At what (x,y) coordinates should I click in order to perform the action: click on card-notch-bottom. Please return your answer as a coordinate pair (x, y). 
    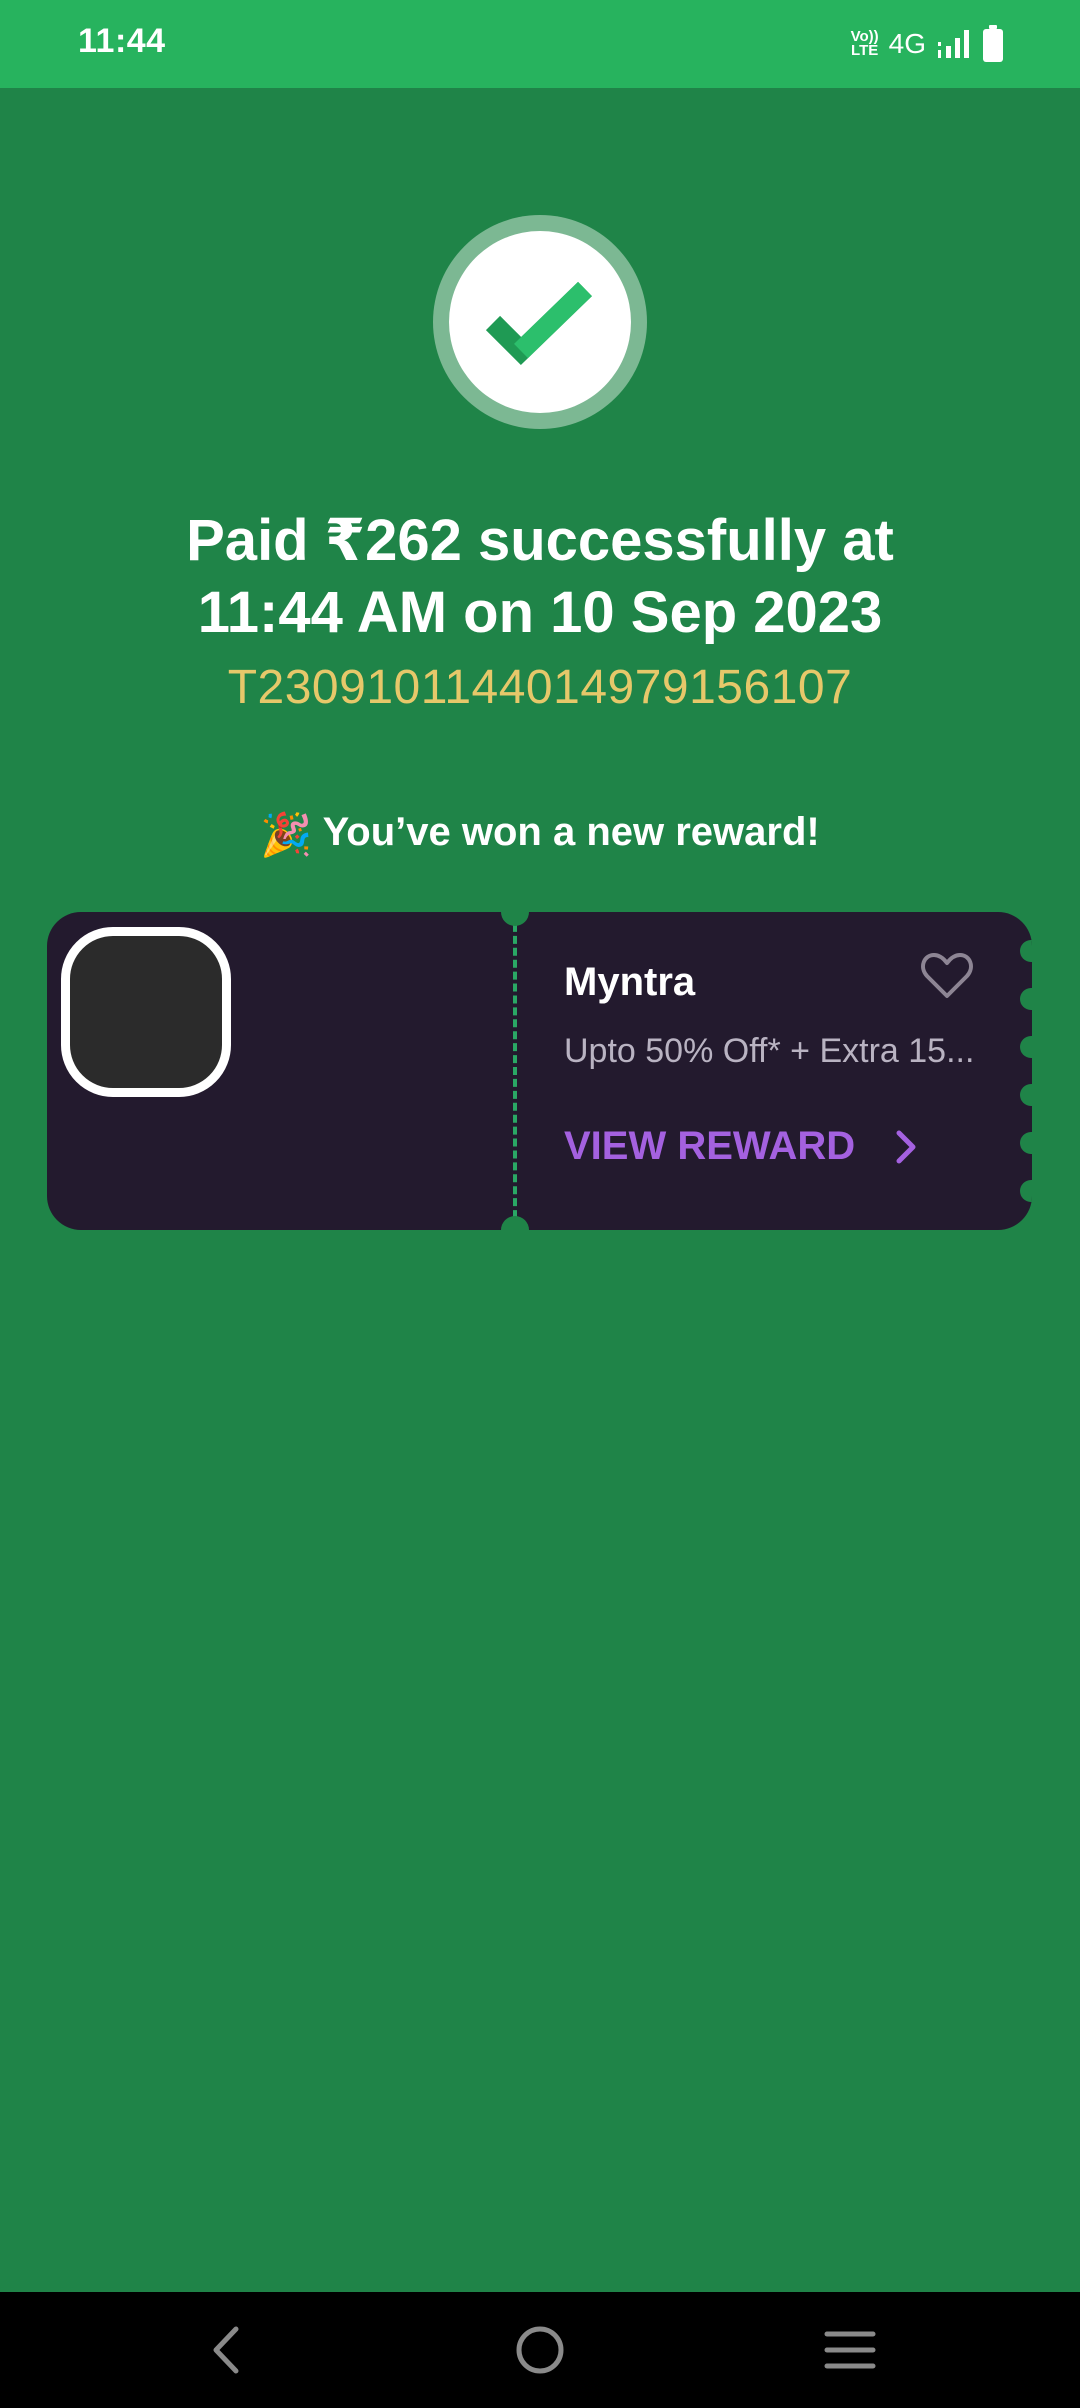
    Looking at the image, I should click on (515, 1223).